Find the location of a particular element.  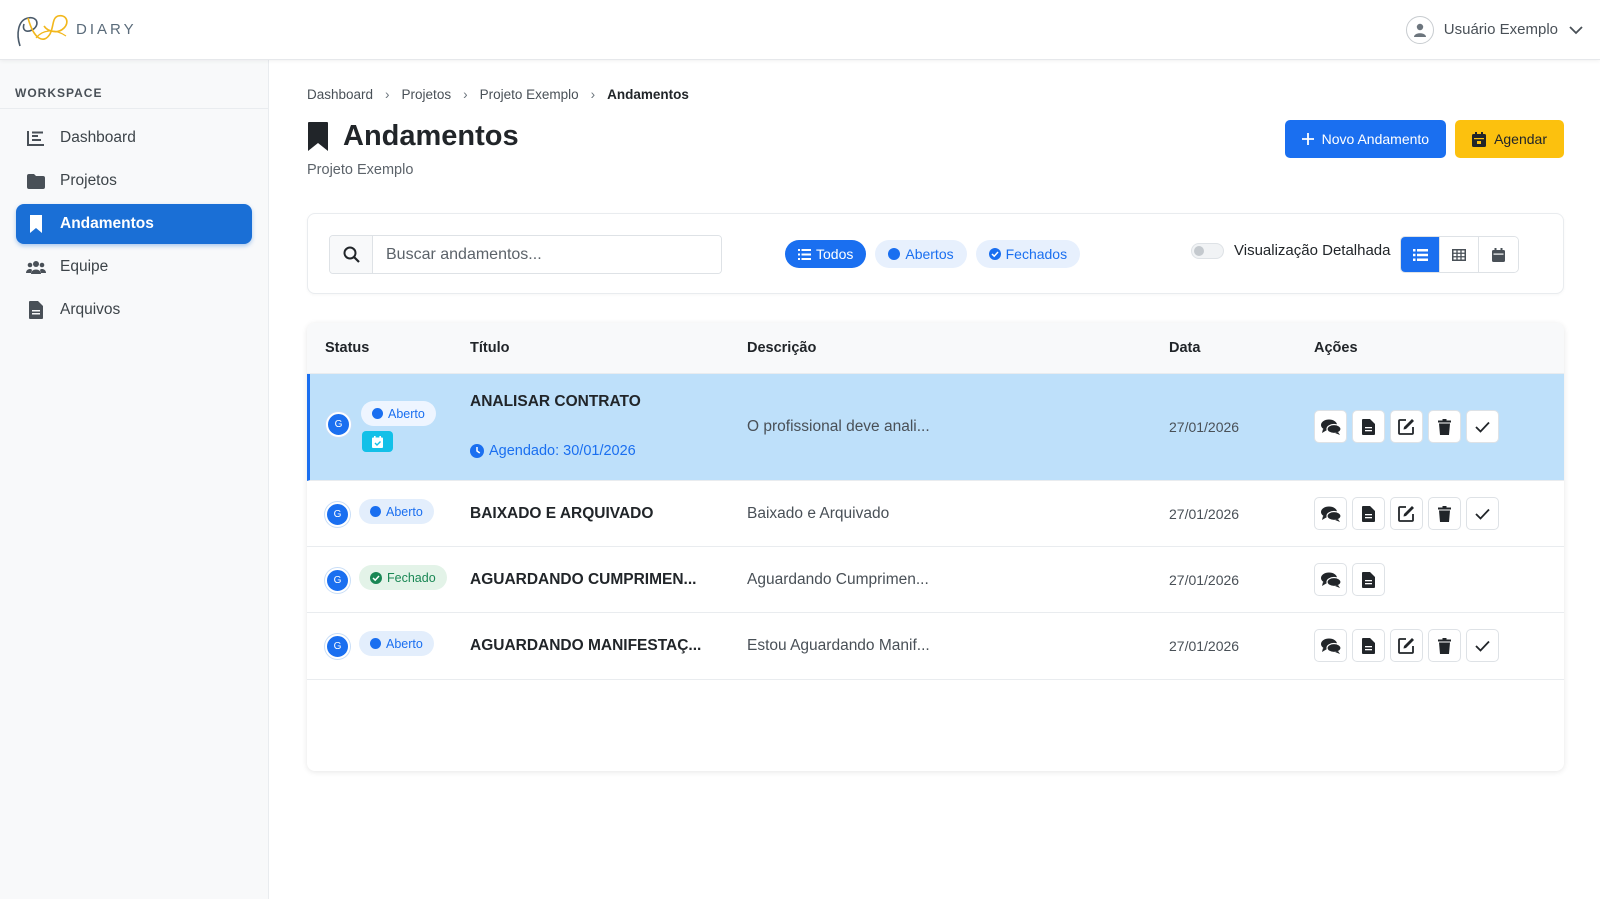

sidebar-item-andamentos: Andamentos is located at coordinates (134, 224).